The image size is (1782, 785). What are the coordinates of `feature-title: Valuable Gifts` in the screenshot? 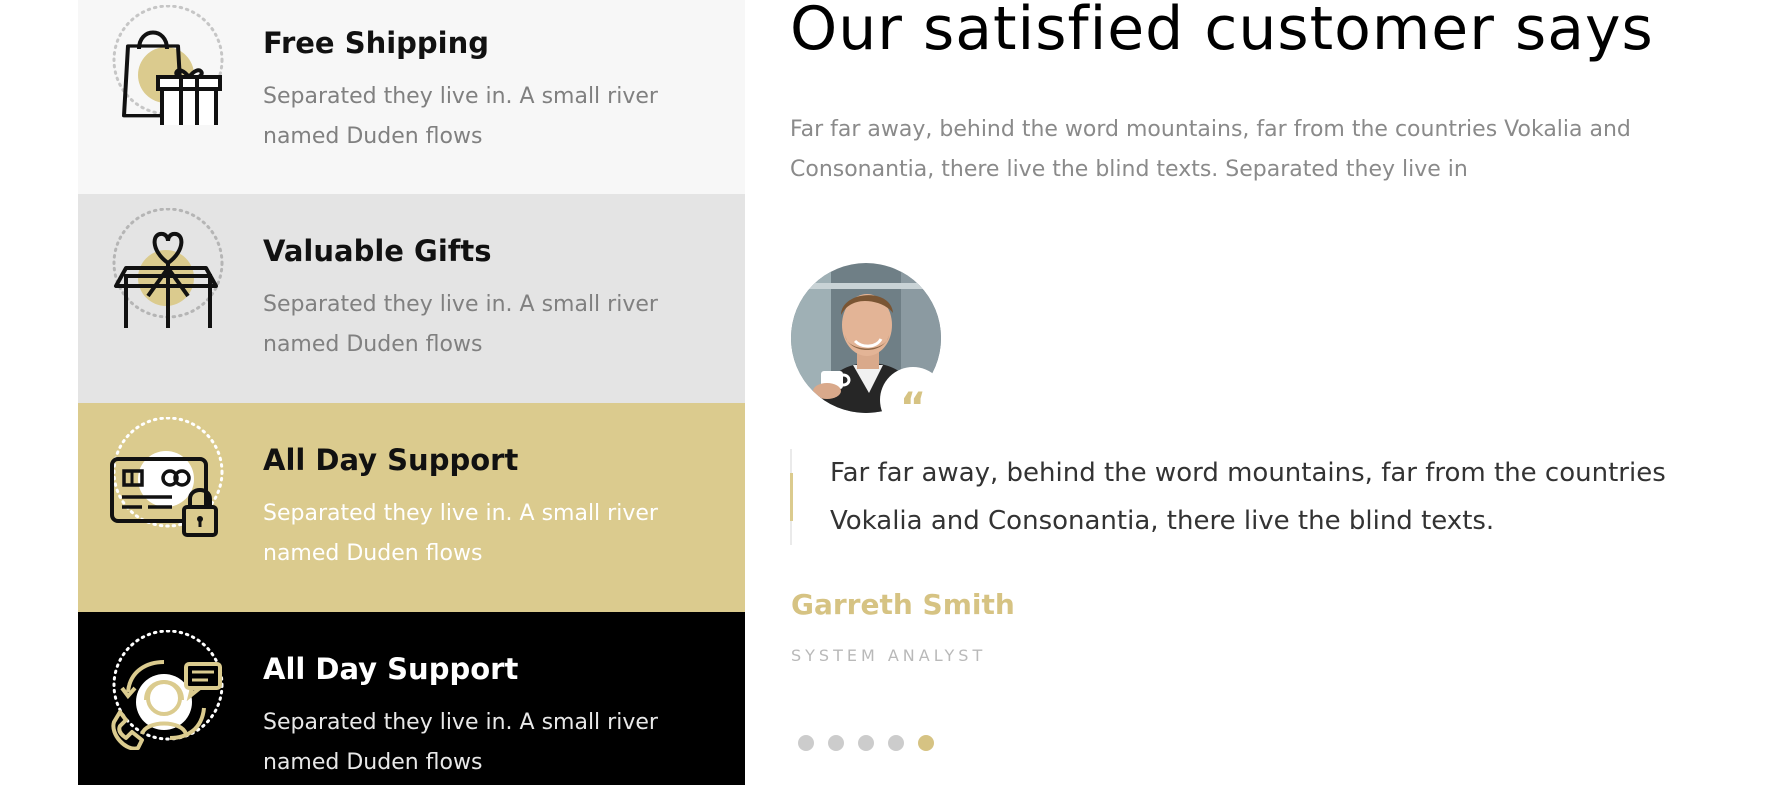 It's located at (377, 251).